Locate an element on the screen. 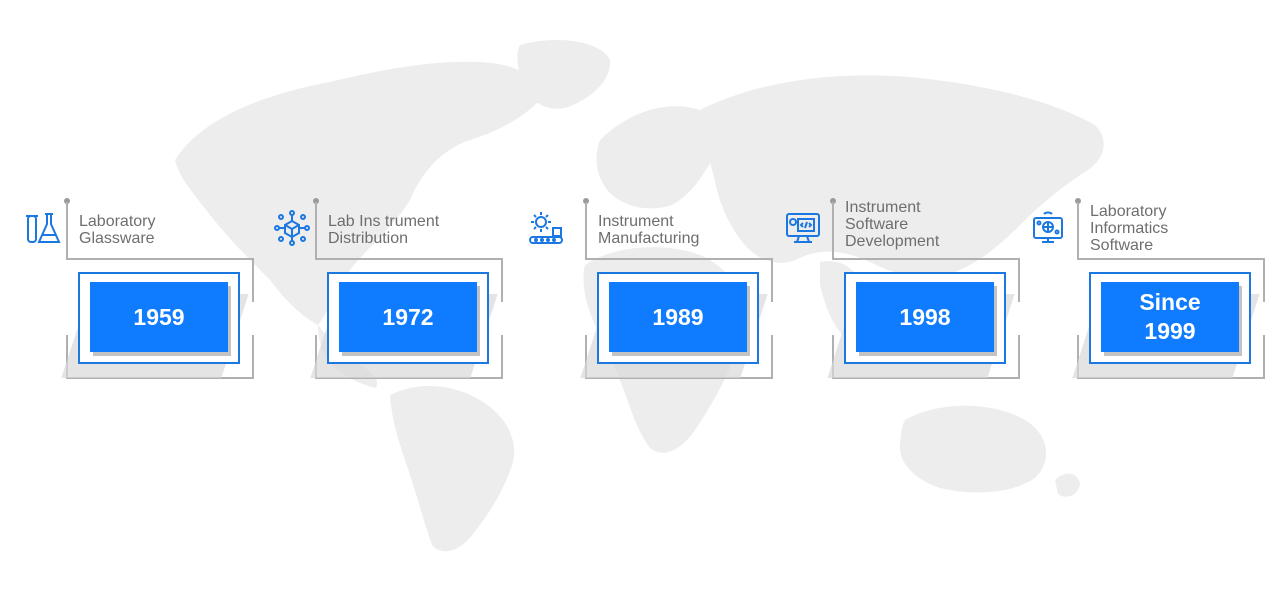  milestone-label: Lab Ins trument Distribution is located at coordinates (384, 230).